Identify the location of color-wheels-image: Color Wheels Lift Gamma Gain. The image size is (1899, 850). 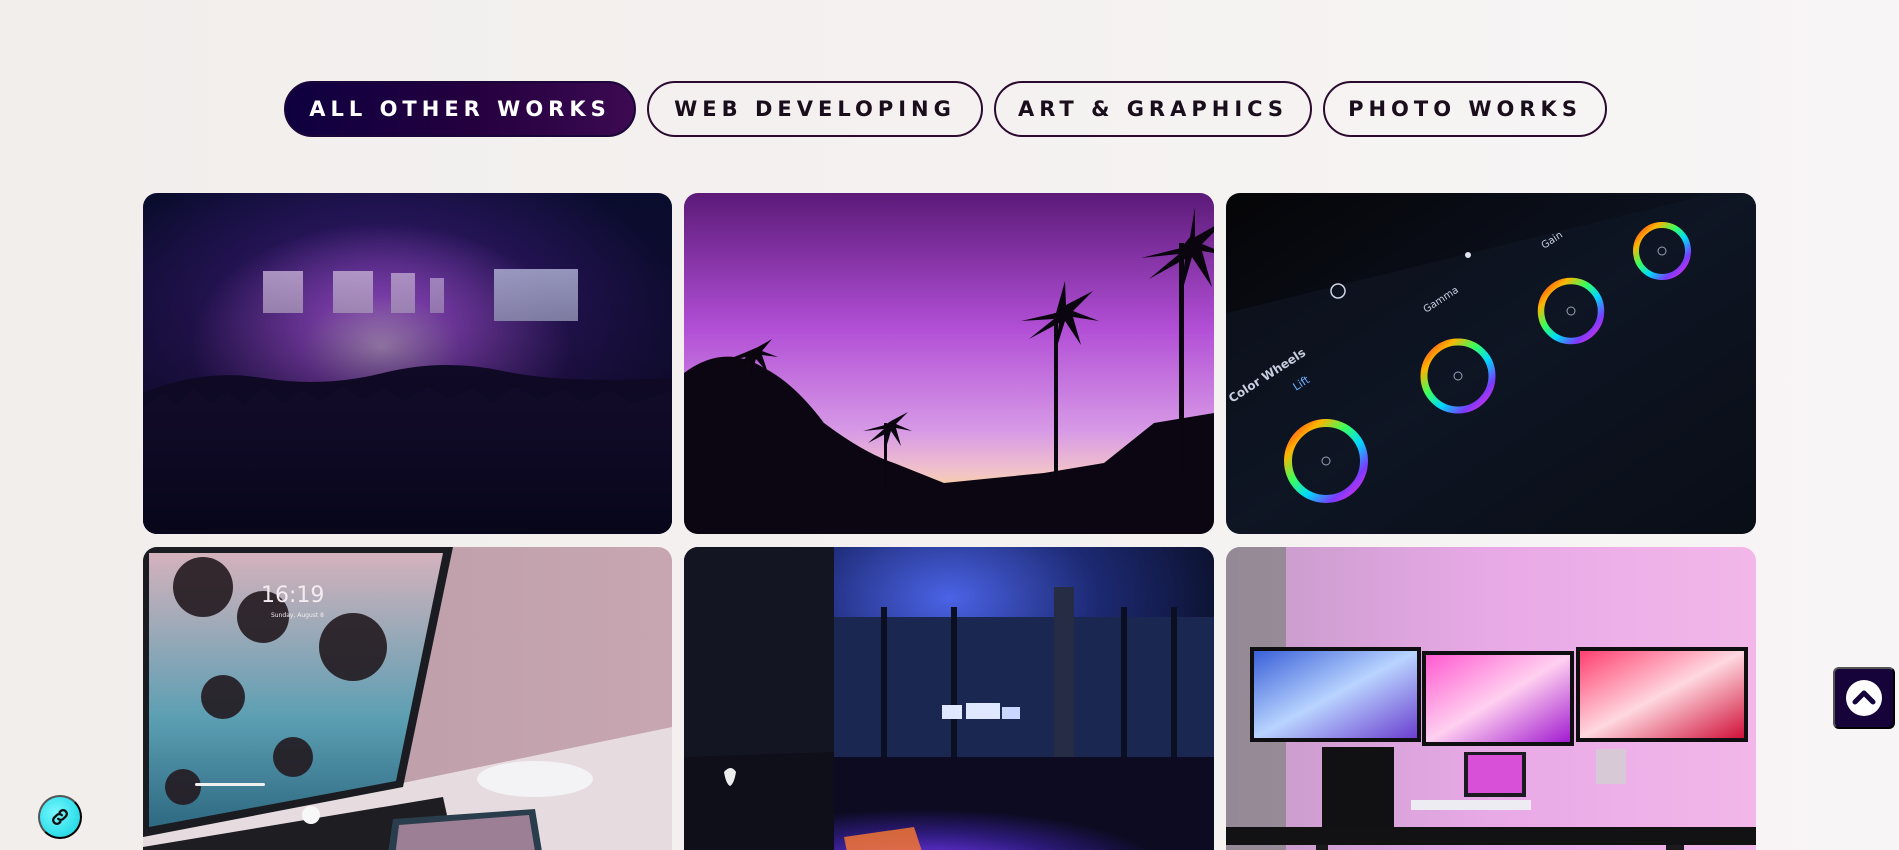
(1491, 363).